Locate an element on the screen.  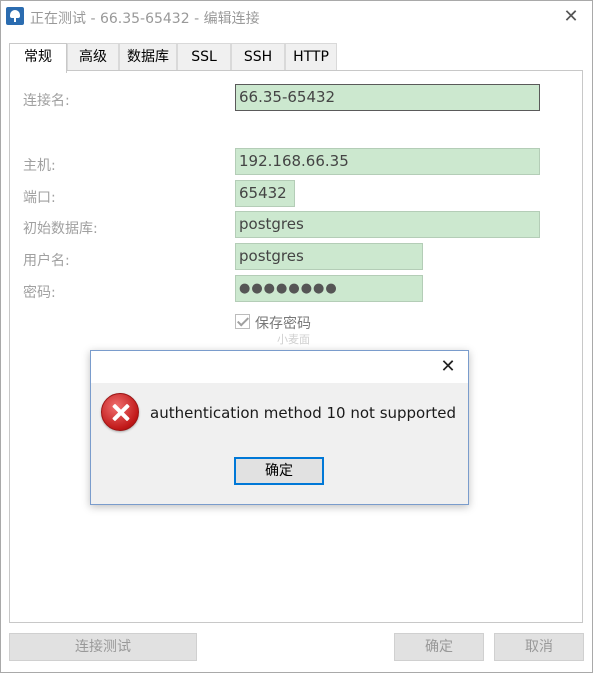
tab-http: HTTP is located at coordinates (311, 57).